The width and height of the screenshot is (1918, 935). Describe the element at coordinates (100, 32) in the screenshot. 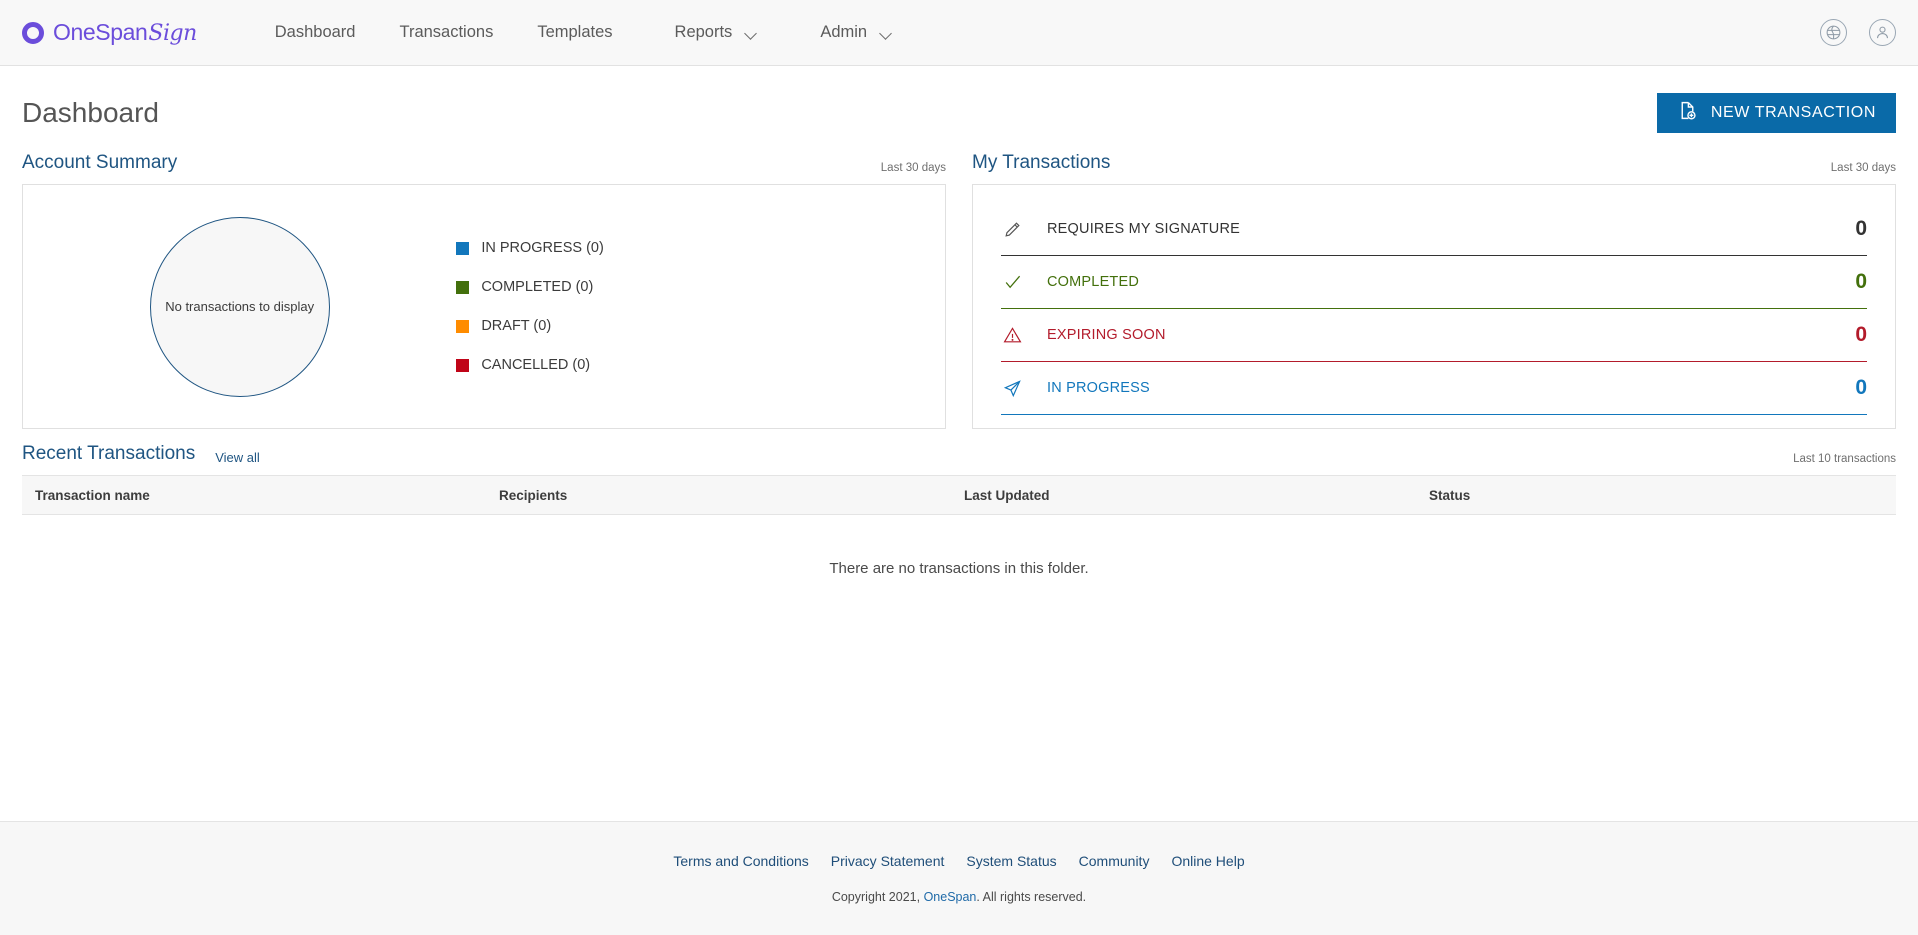

I see `logo-name: OneSpan` at that location.